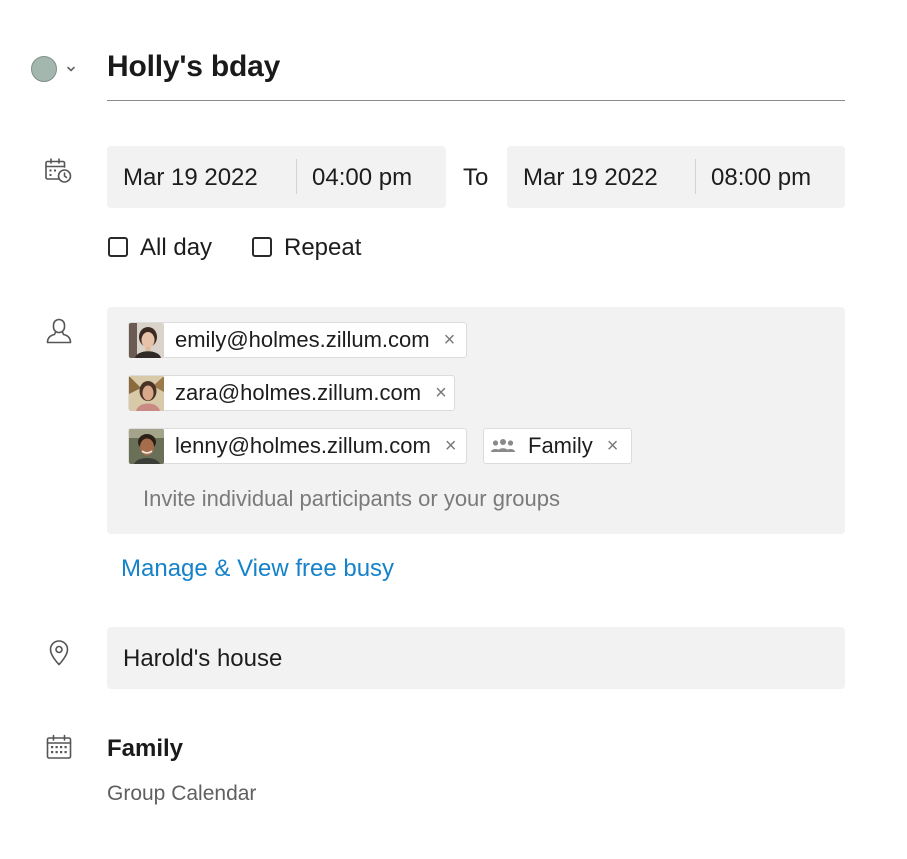 The image size is (907, 859). Describe the element at coordinates (193, 67) in the screenshot. I see `event-title-input: Holly's bday` at that location.